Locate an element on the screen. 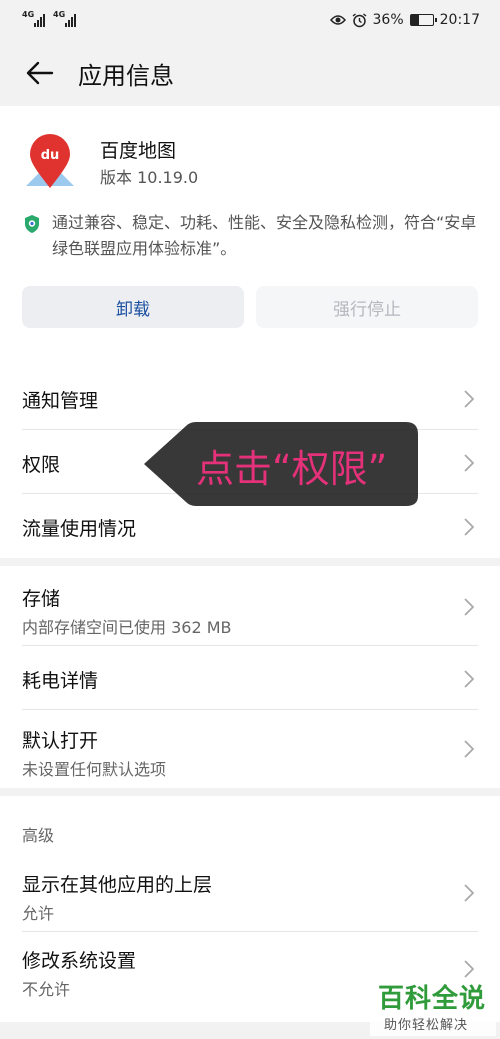  signal-label-2: 4G is located at coordinates (59, 14).